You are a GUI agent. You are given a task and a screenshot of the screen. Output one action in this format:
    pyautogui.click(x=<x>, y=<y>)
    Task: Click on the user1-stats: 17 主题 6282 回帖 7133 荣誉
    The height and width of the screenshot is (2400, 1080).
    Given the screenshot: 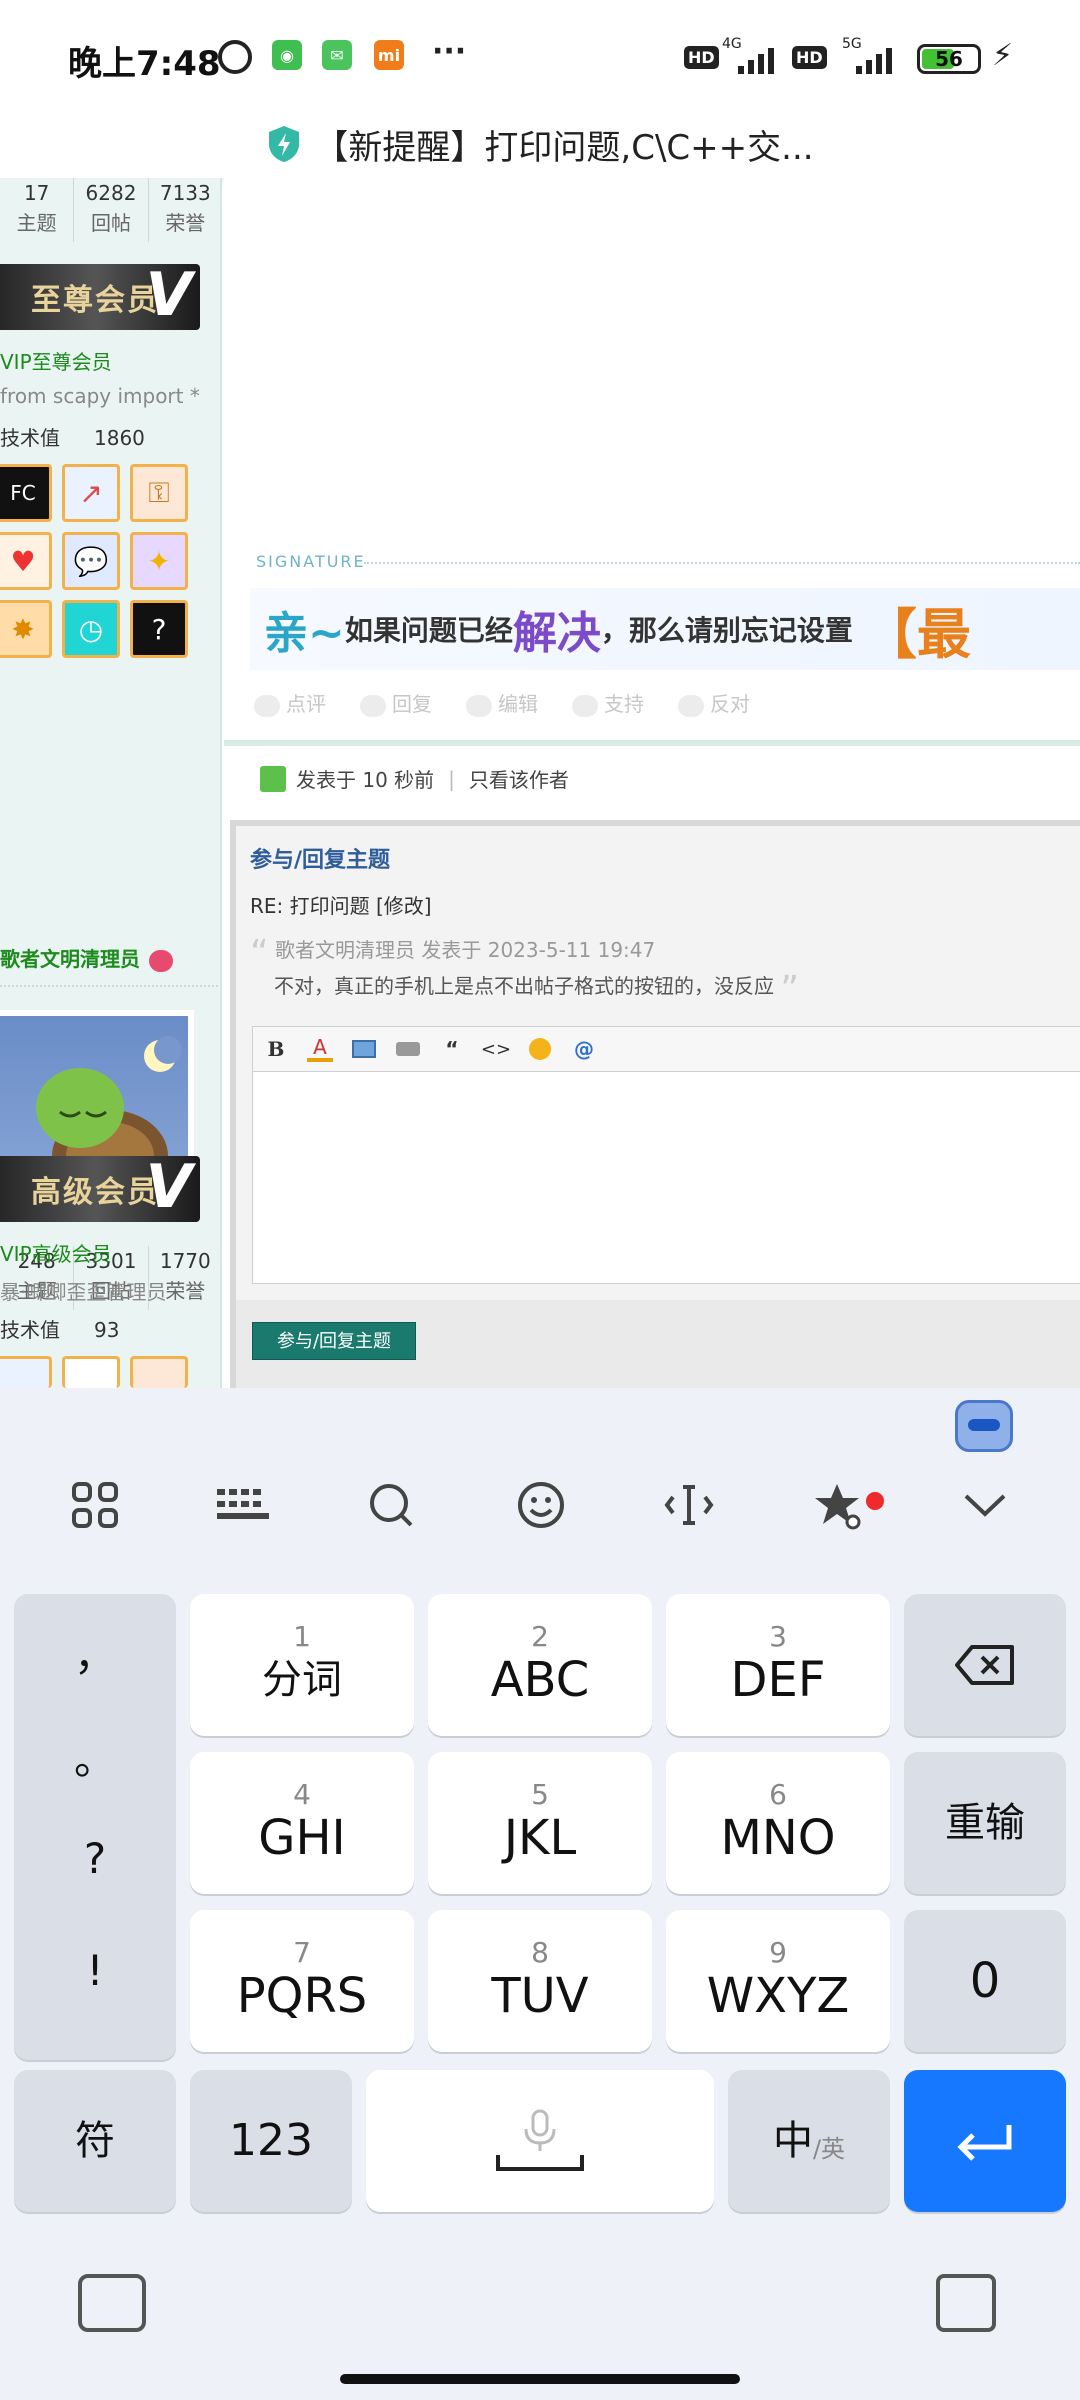 What is the action you would take?
    pyautogui.click(x=110, y=210)
    